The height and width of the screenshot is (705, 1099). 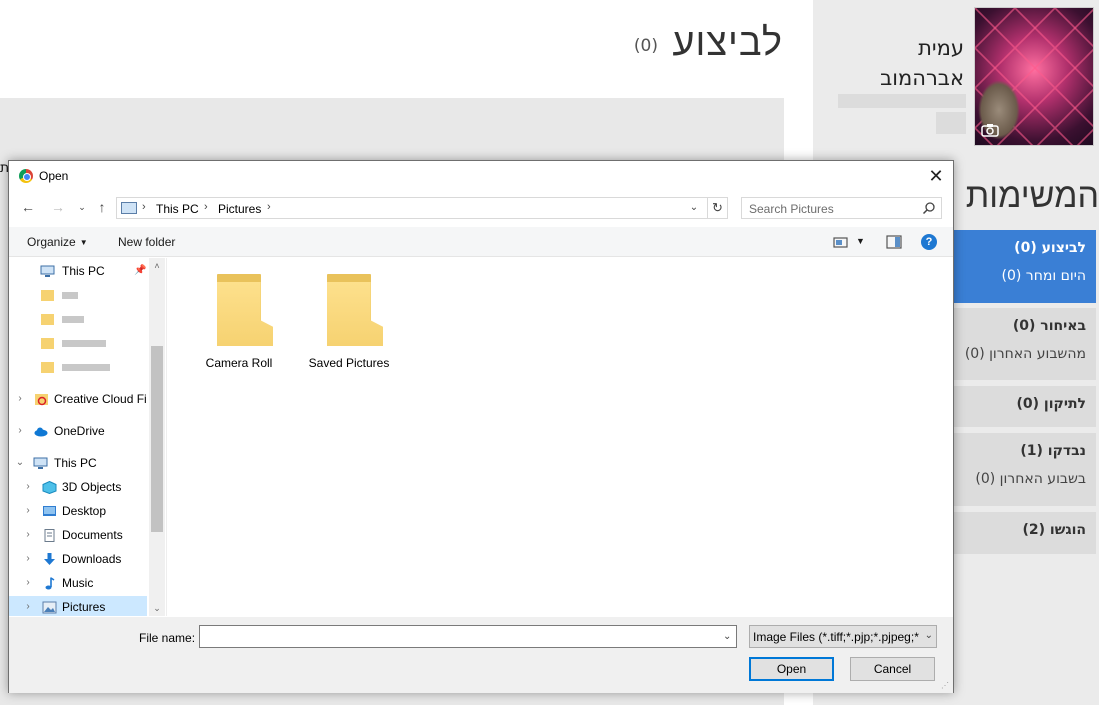 I want to click on 3d-objects-icon, so click(x=49, y=487).